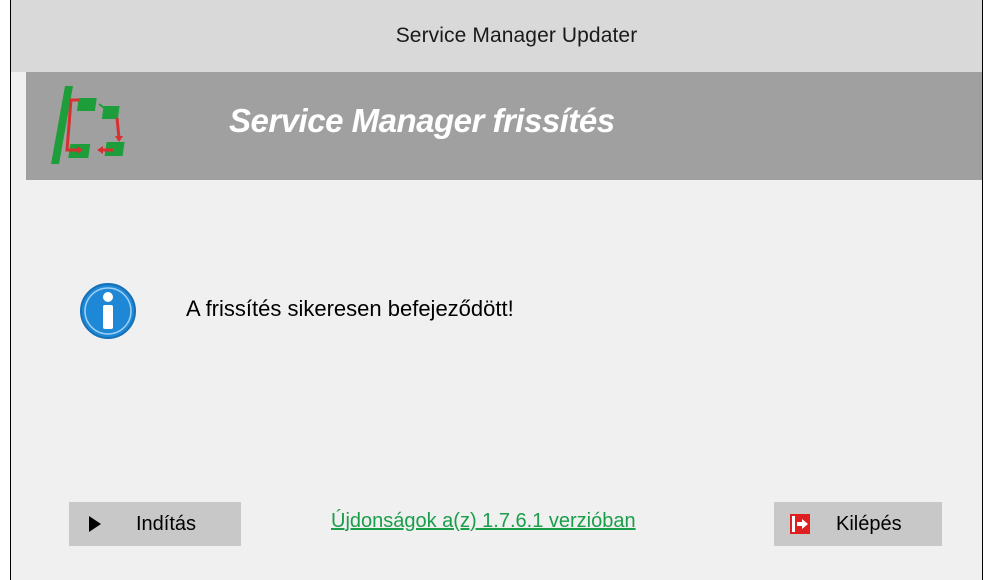 Image resolution: width=992 pixels, height=580 pixels. Describe the element at coordinates (95, 524) in the screenshot. I see `play-triangle-icon` at that location.